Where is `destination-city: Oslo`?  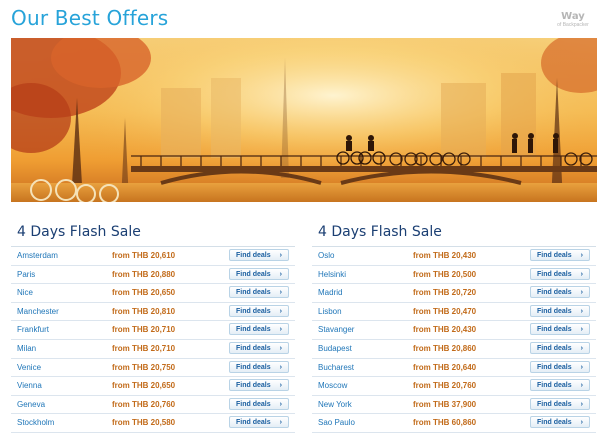 destination-city: Oslo is located at coordinates (326, 255).